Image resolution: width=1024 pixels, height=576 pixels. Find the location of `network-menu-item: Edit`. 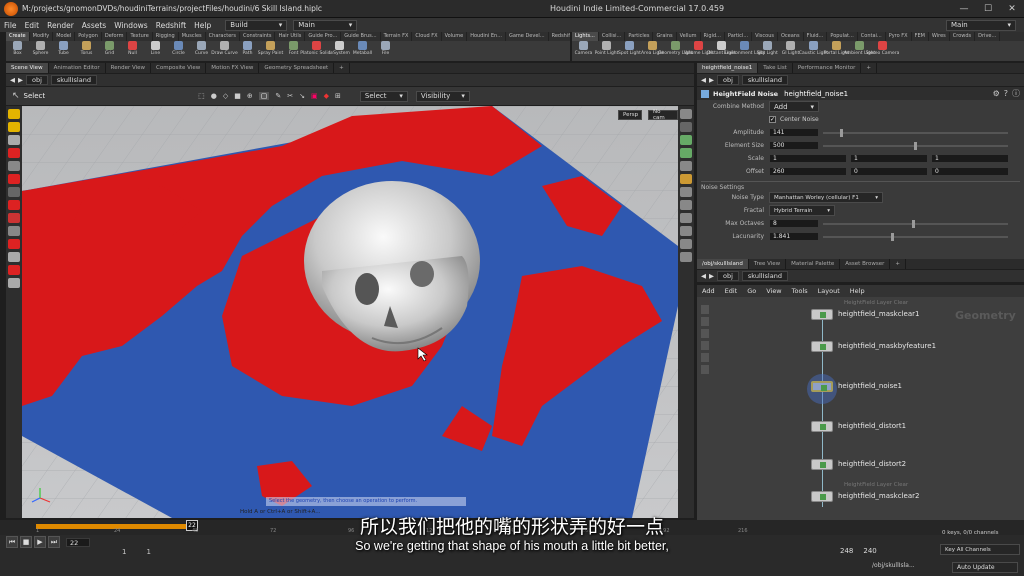

network-menu-item: Edit is located at coordinates (731, 291).